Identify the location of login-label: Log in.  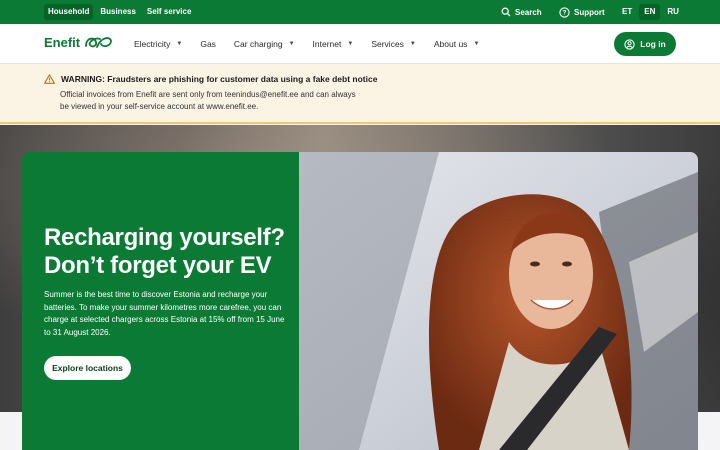
(653, 44).